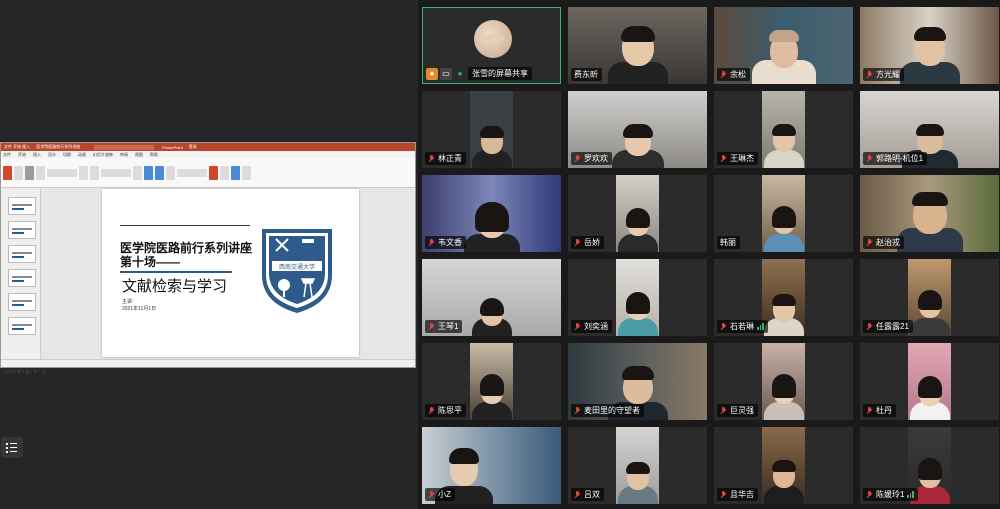  I want to click on participant-tile: 罗欢欢, so click(637, 129).